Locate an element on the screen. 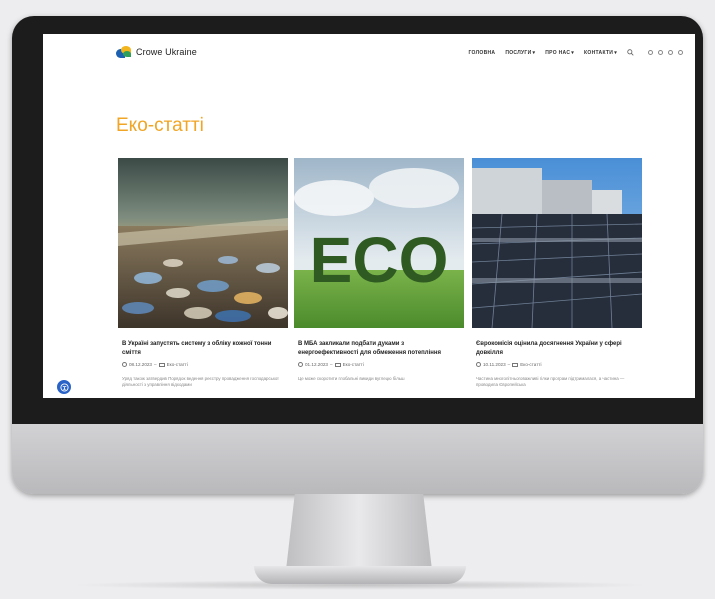  card-image-eco-grass: ECO is located at coordinates (379, 243).